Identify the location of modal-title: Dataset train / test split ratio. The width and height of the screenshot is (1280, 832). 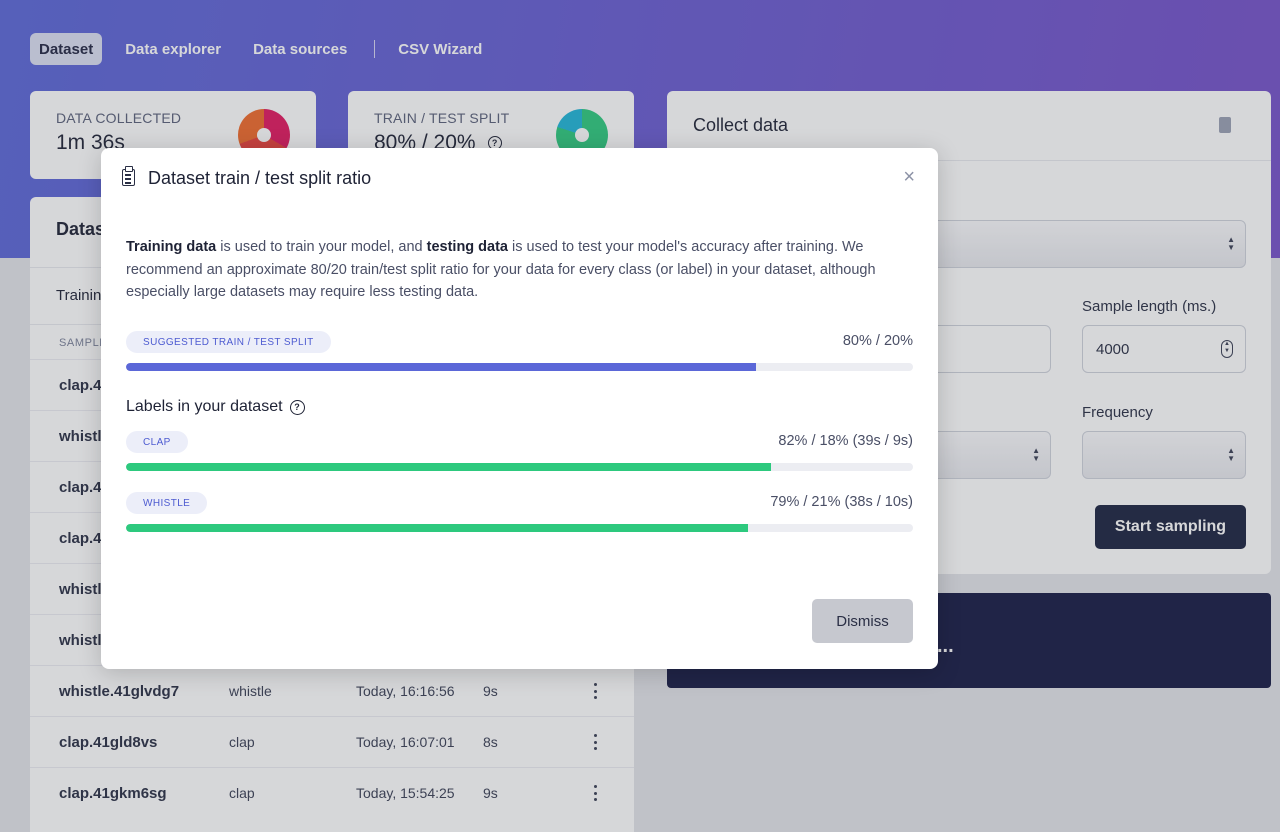
(260, 178).